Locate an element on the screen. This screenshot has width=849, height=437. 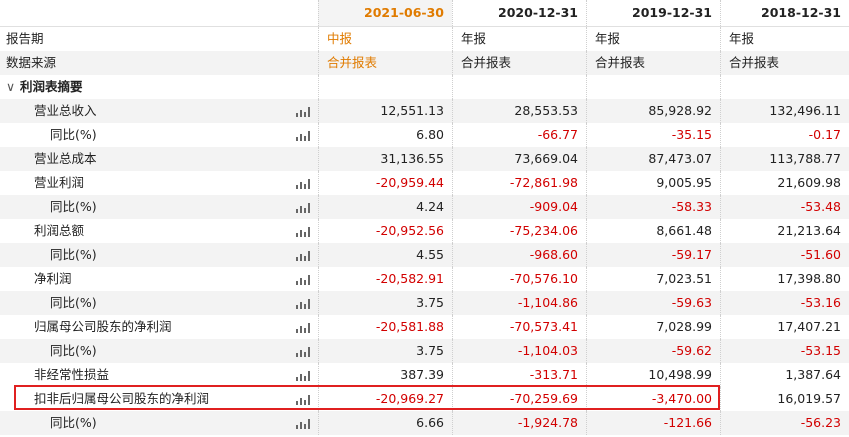
table-row: 同比(%) 3.75 -1,104.03 -59.62 -53.15 is located at coordinates (424, 351).